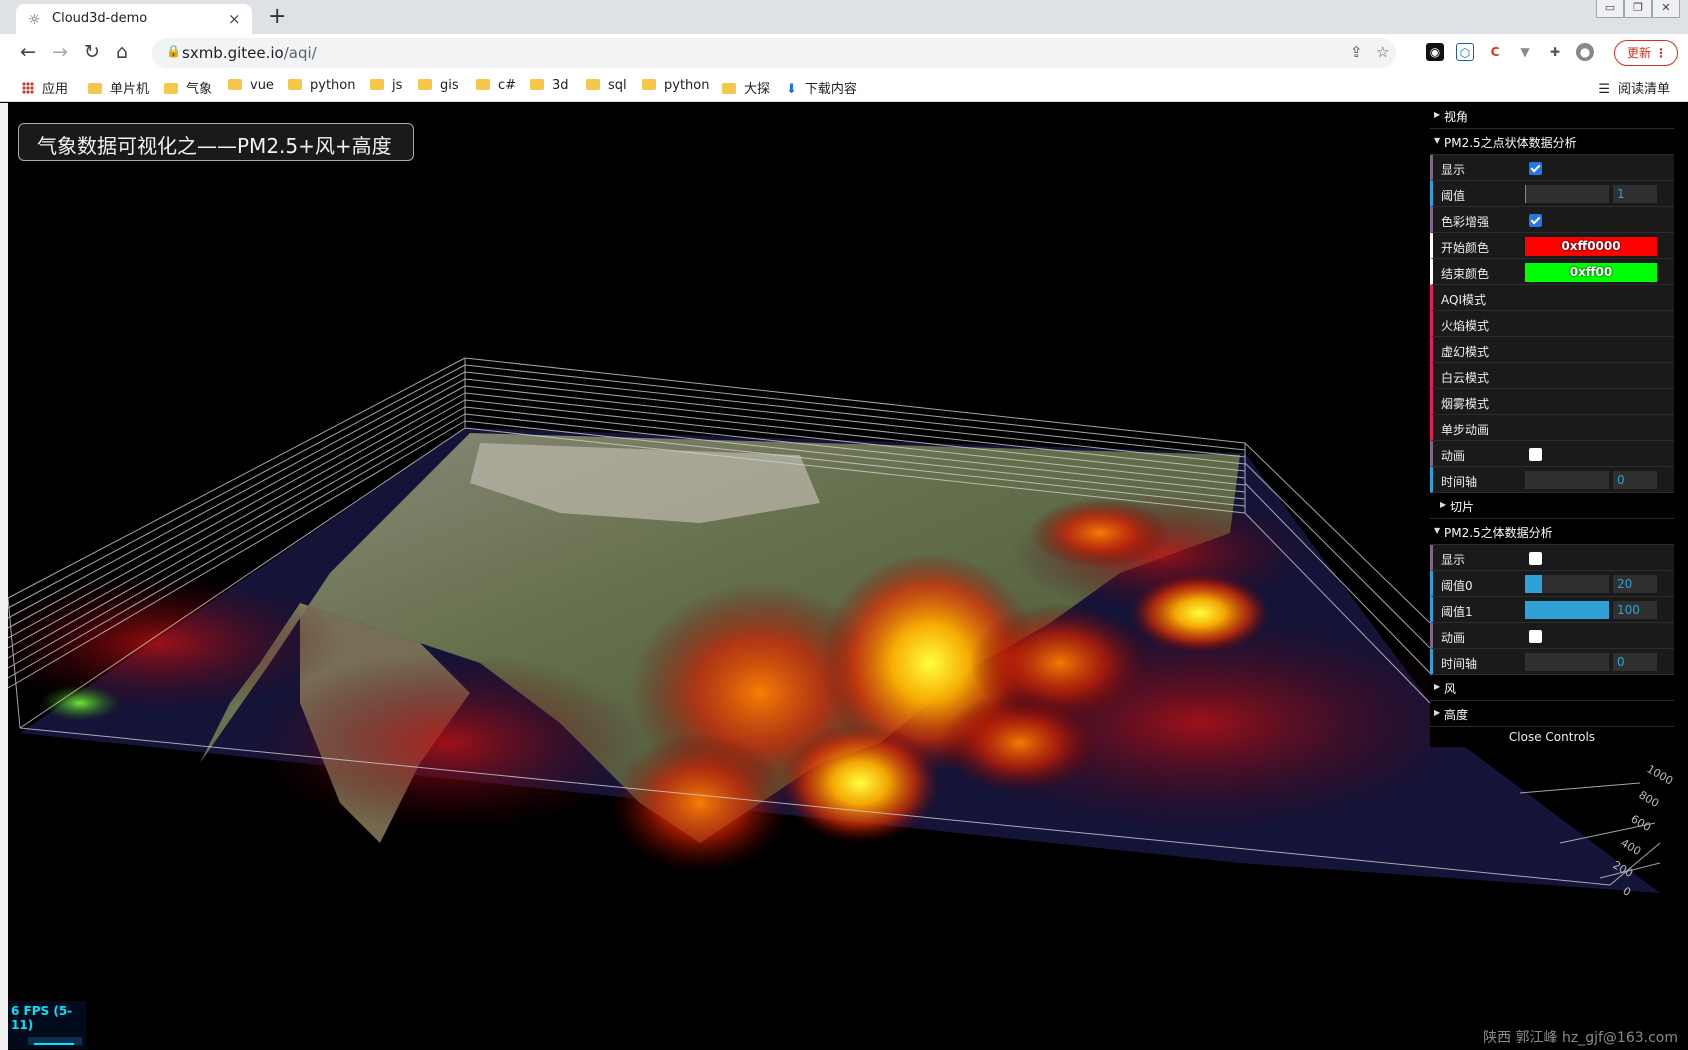 Image resolution: width=1688 pixels, height=1050 pixels. What do you see at coordinates (617, 85) in the screenshot?
I see `bookmark-label: sql` at bounding box center [617, 85].